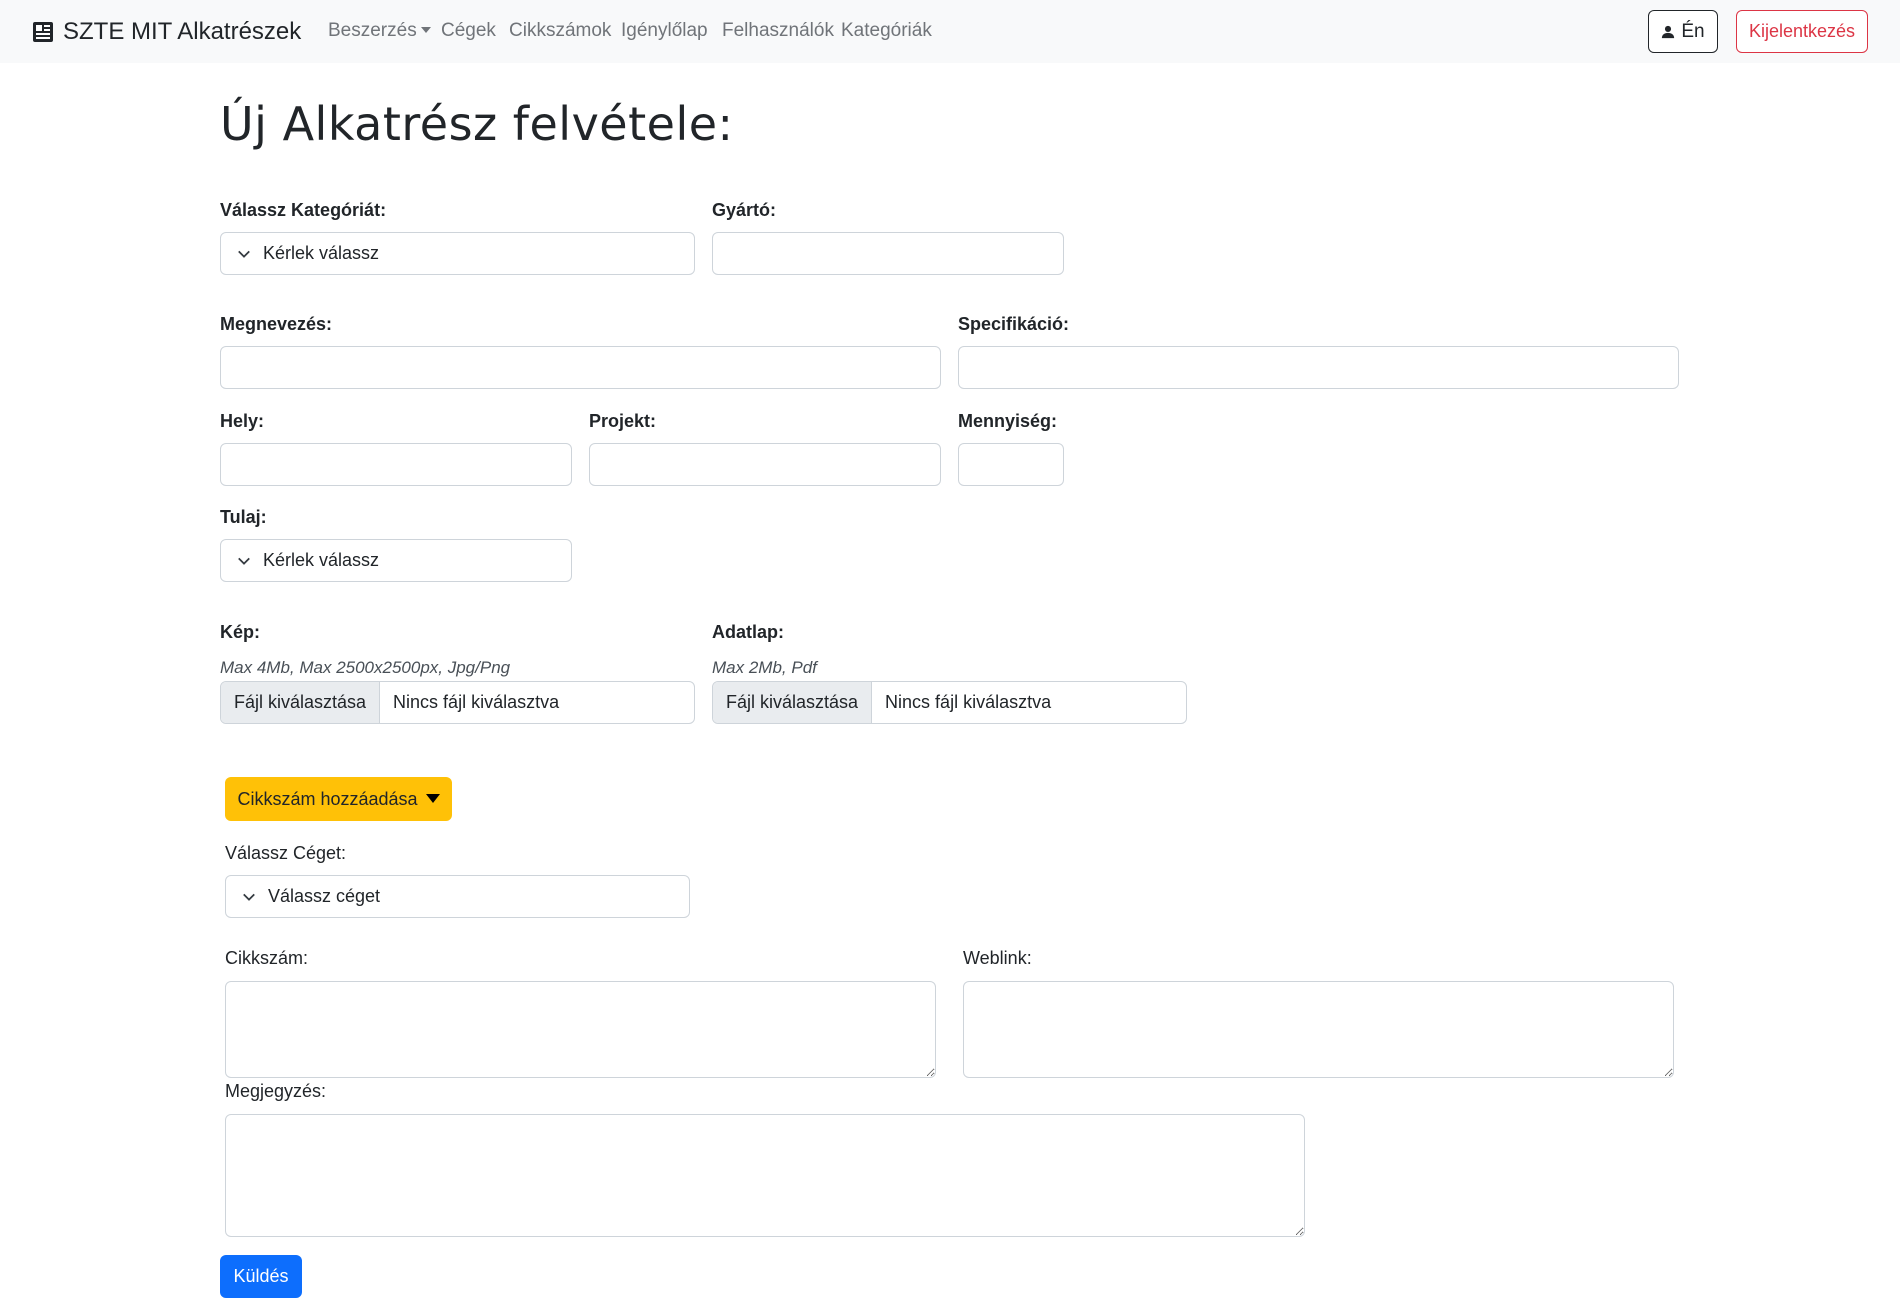 The width and height of the screenshot is (1900, 1313). Describe the element at coordinates (365, 667) in the screenshot. I see `image-hint: Max 4Mb, Max 2500x2500px, Jpg/Png` at that location.